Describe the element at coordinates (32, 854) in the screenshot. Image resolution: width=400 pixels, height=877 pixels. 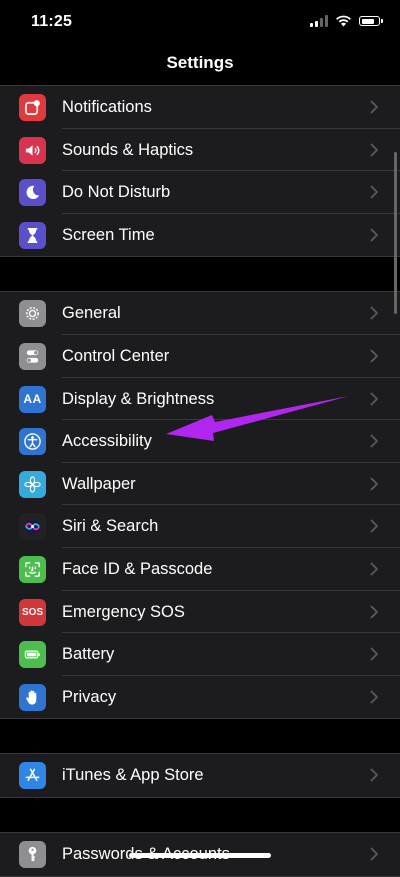
I see `key-icon` at that location.